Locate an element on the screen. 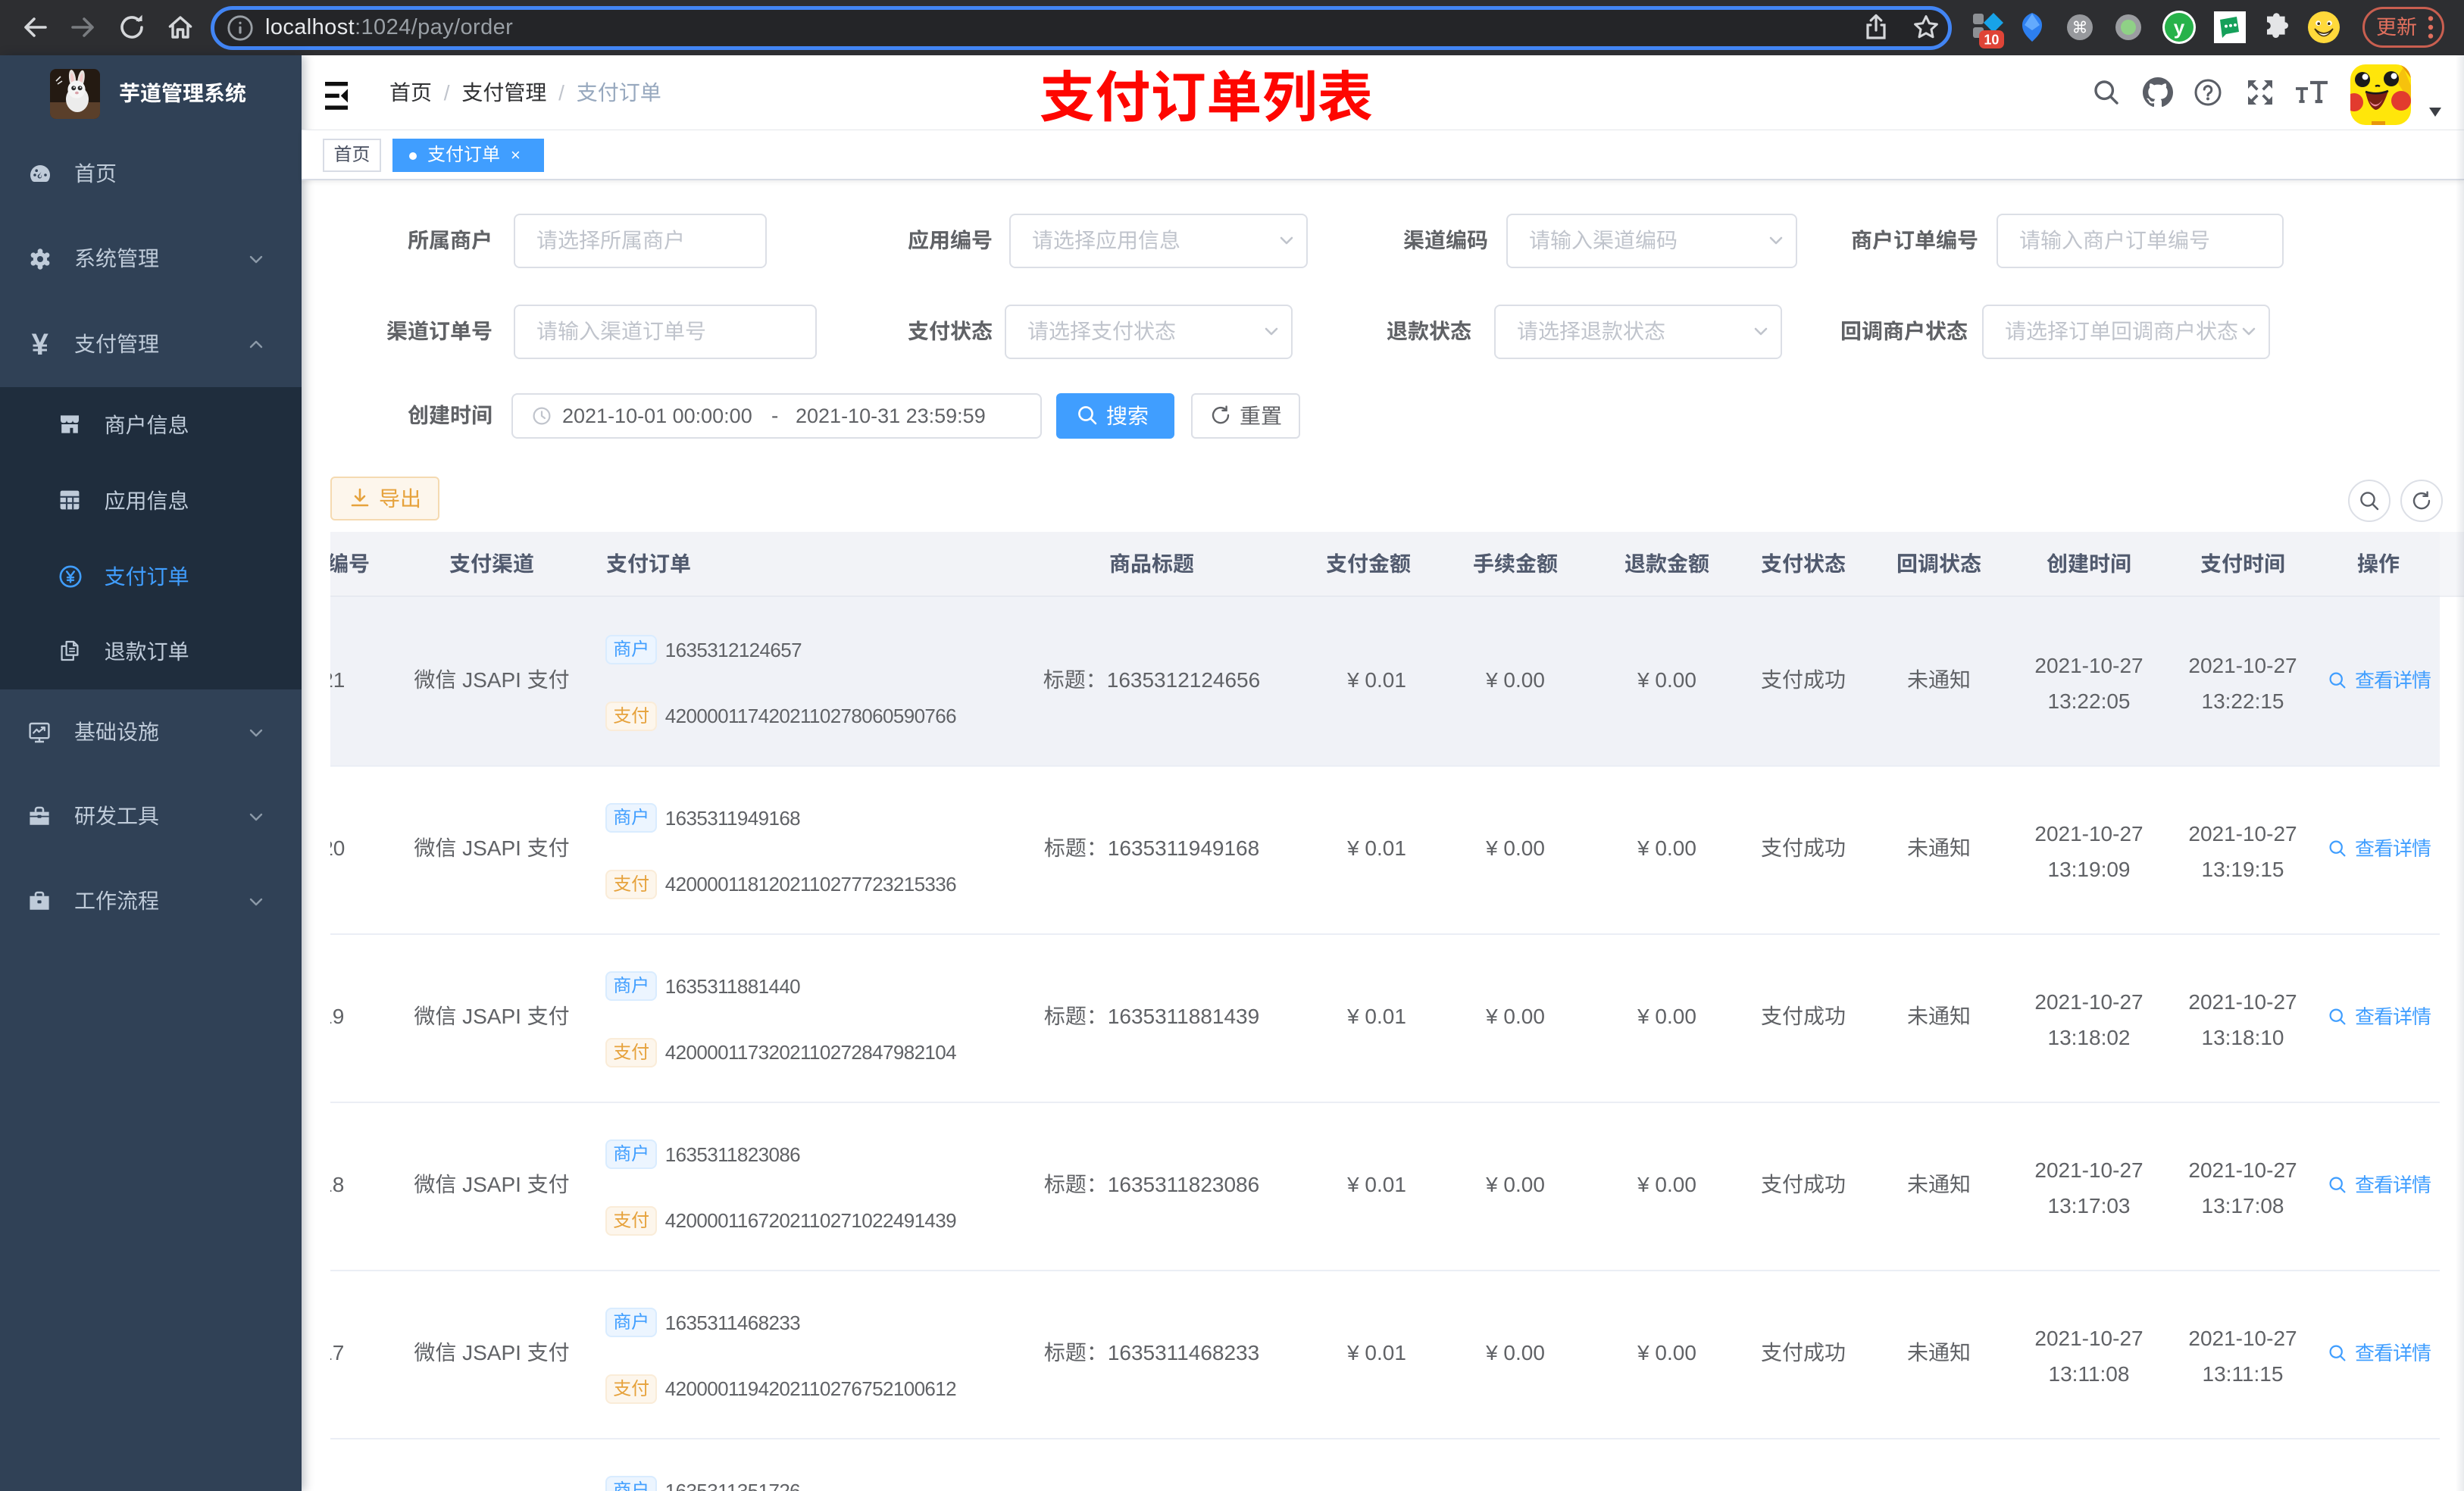 Image resolution: width=2464 pixels, height=1491 pixels. svg-text: 10 is located at coordinates (1991, 40).